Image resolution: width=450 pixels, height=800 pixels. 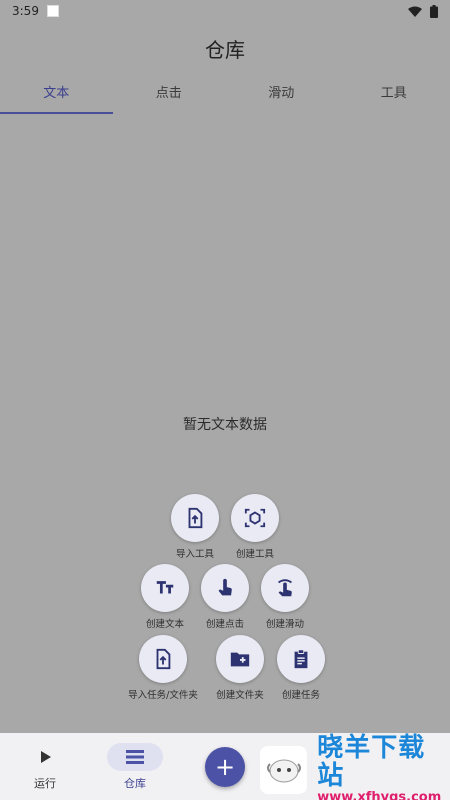 I want to click on import-task-button, so click(x=163, y=659).